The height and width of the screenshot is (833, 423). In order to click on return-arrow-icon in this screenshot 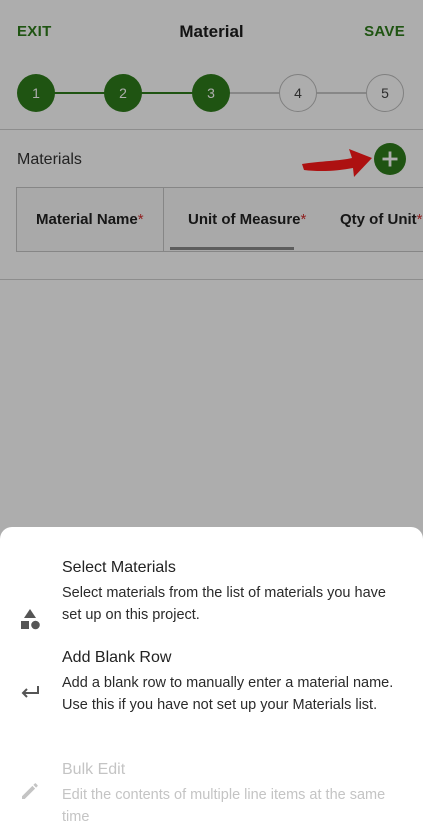, I will do `click(30, 692)`.